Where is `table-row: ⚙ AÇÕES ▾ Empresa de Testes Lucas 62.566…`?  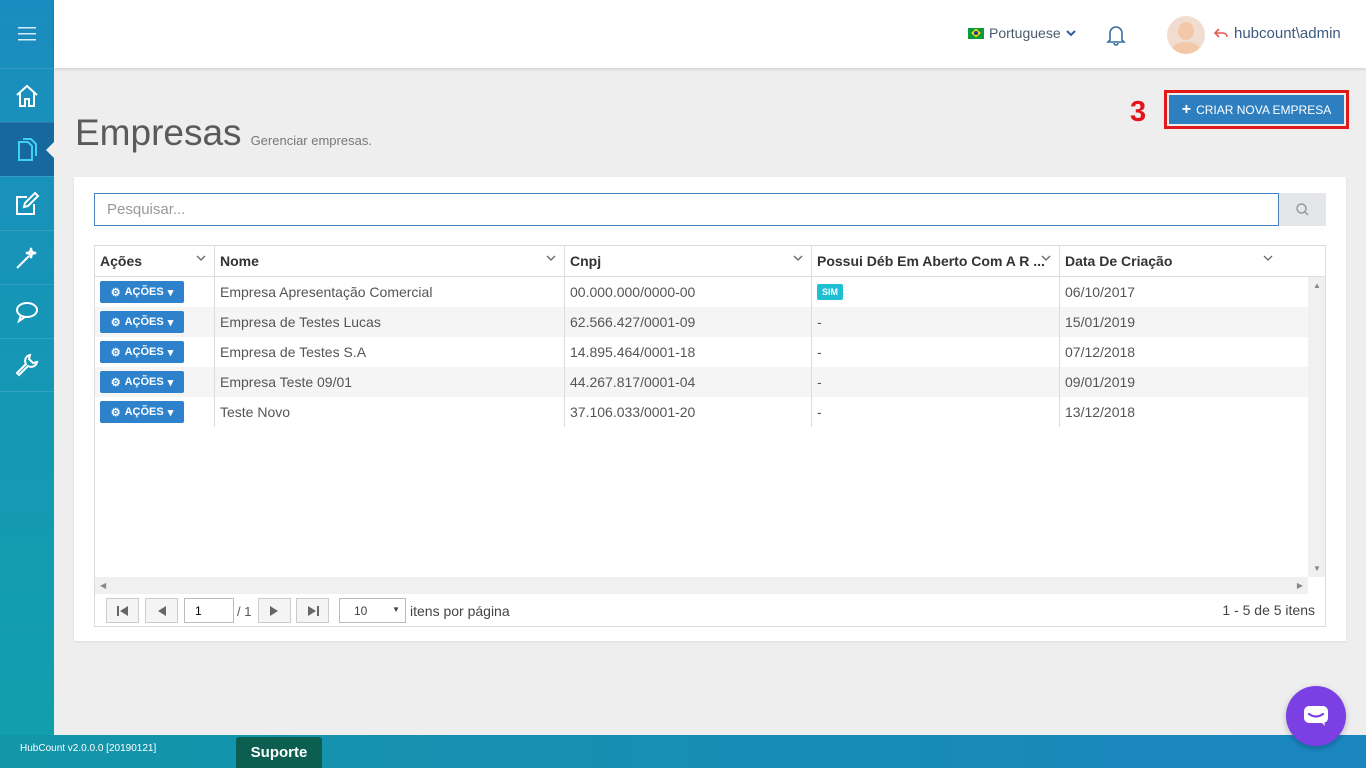
table-row: ⚙ AÇÕES ▾ Empresa de Testes Lucas 62.566… is located at coordinates (701, 322).